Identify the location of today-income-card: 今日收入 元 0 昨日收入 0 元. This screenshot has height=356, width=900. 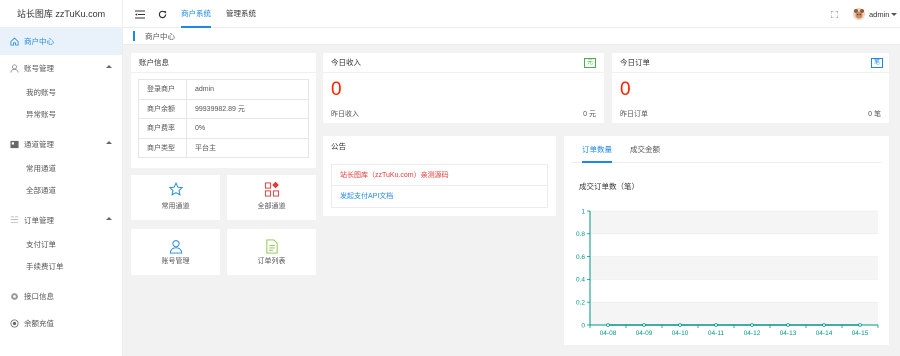
(463, 88).